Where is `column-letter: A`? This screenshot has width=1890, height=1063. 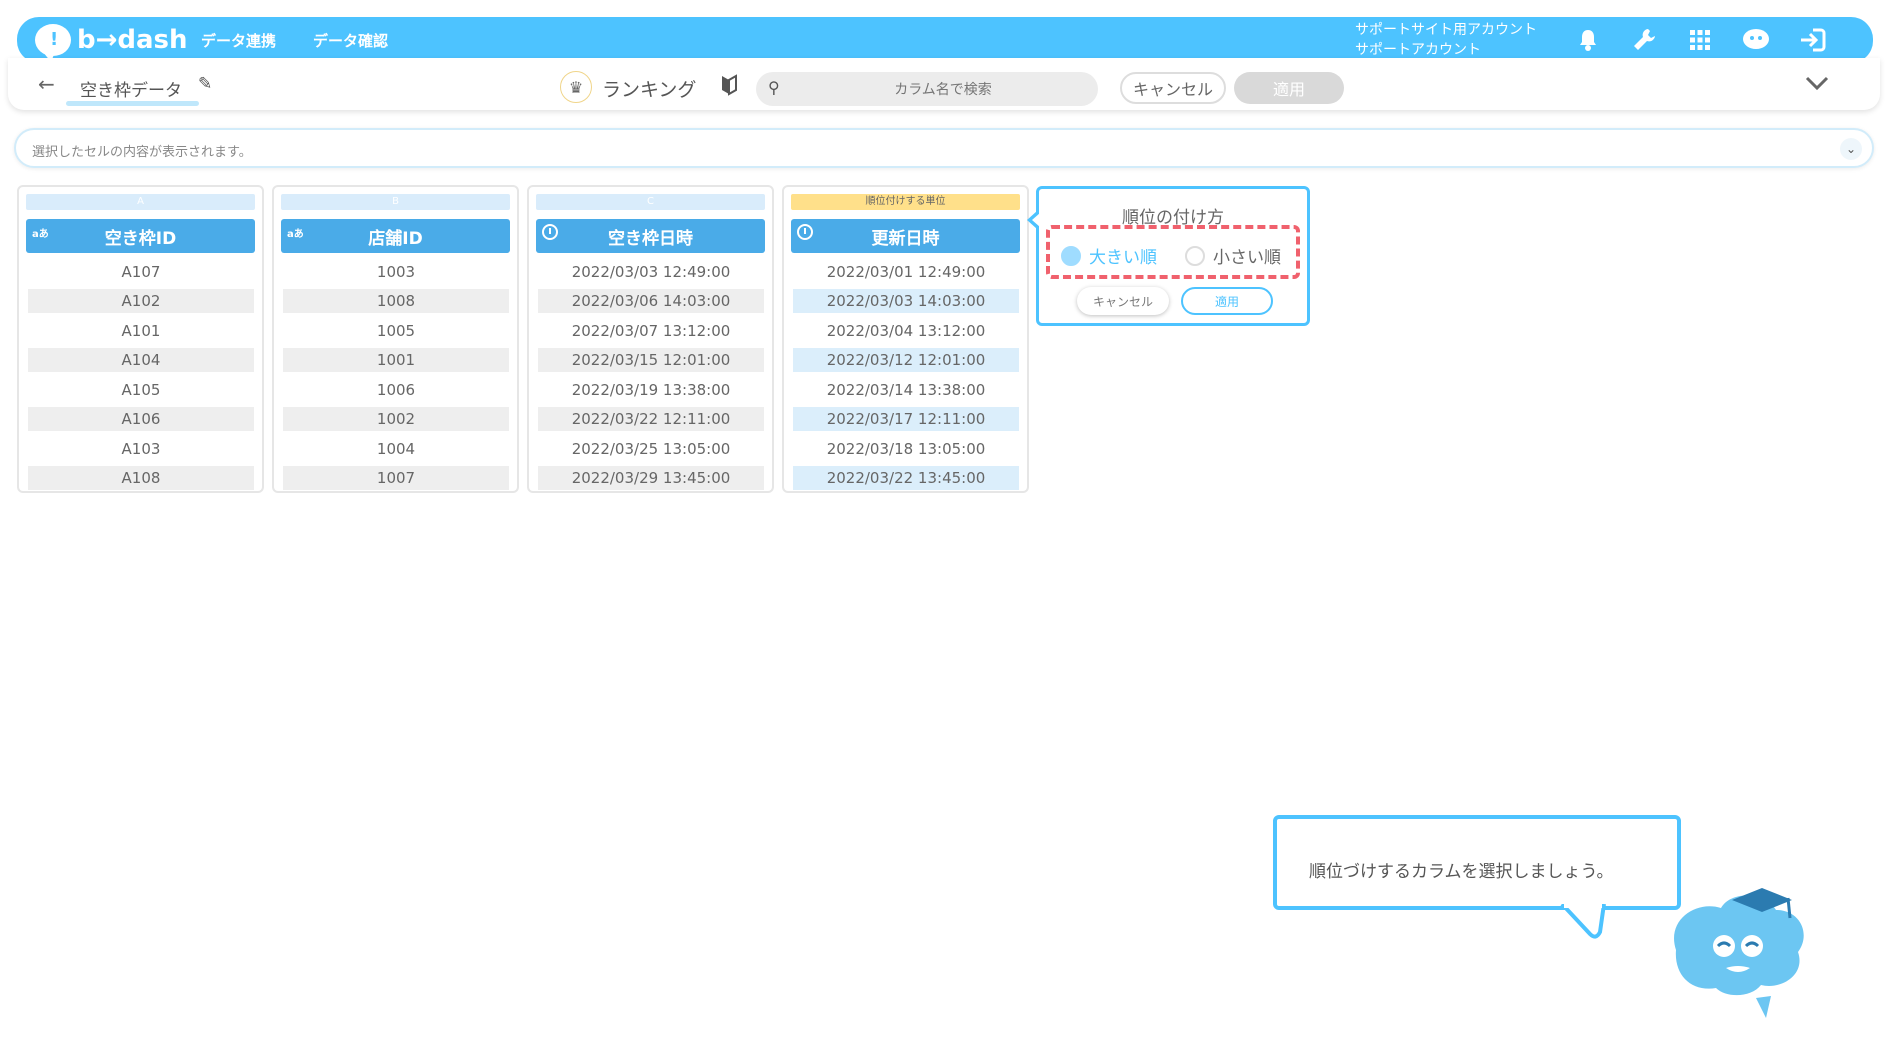 column-letter: A is located at coordinates (140, 202).